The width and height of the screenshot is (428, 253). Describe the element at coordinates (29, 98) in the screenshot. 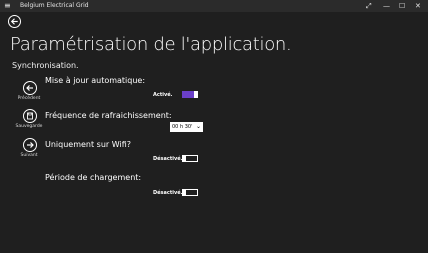

I see `previous-label: Précédent` at that location.